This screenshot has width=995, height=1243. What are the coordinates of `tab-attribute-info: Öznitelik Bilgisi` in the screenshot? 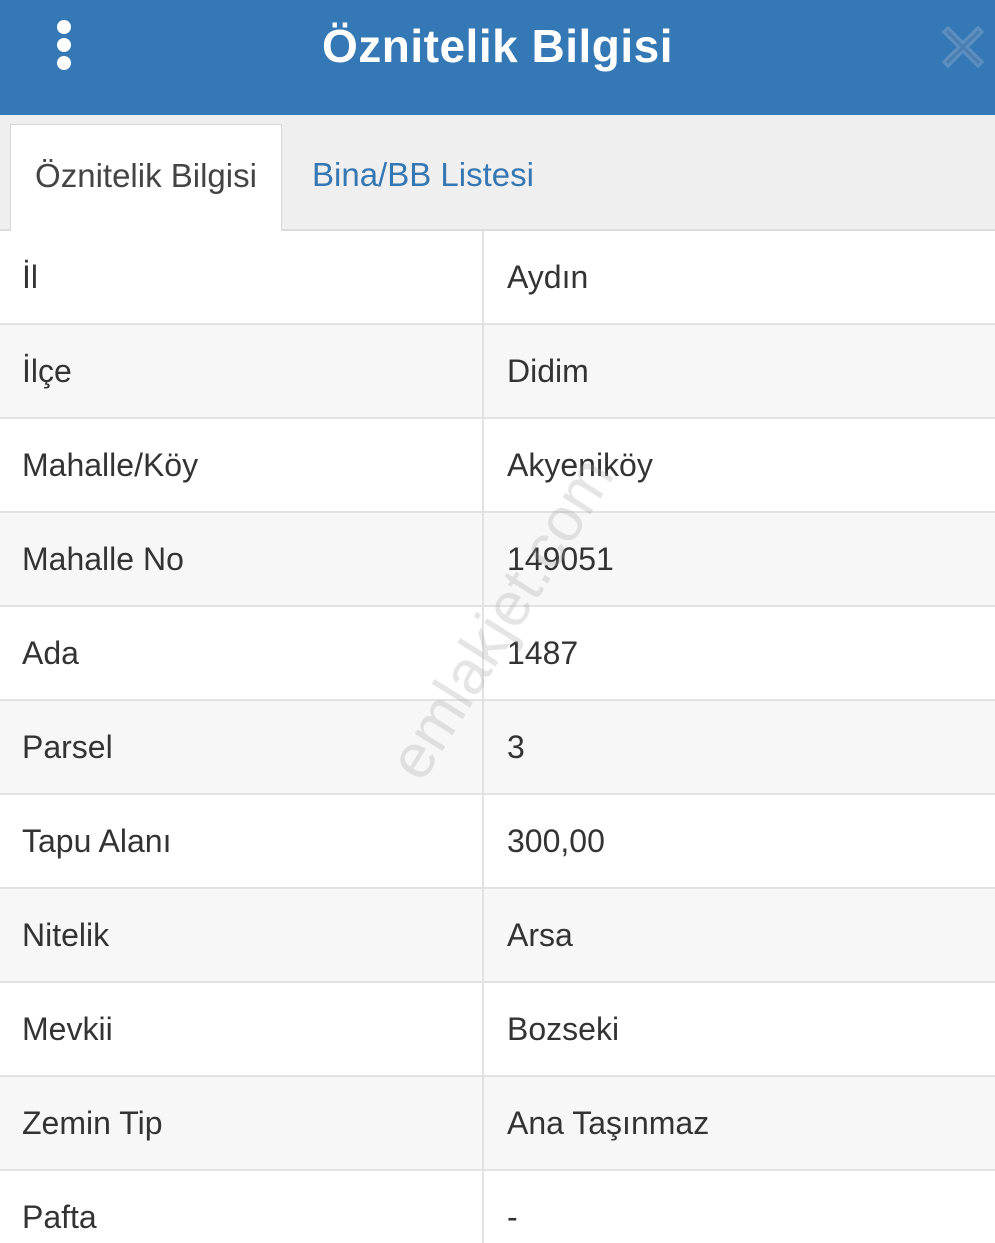 It's located at (146, 178).